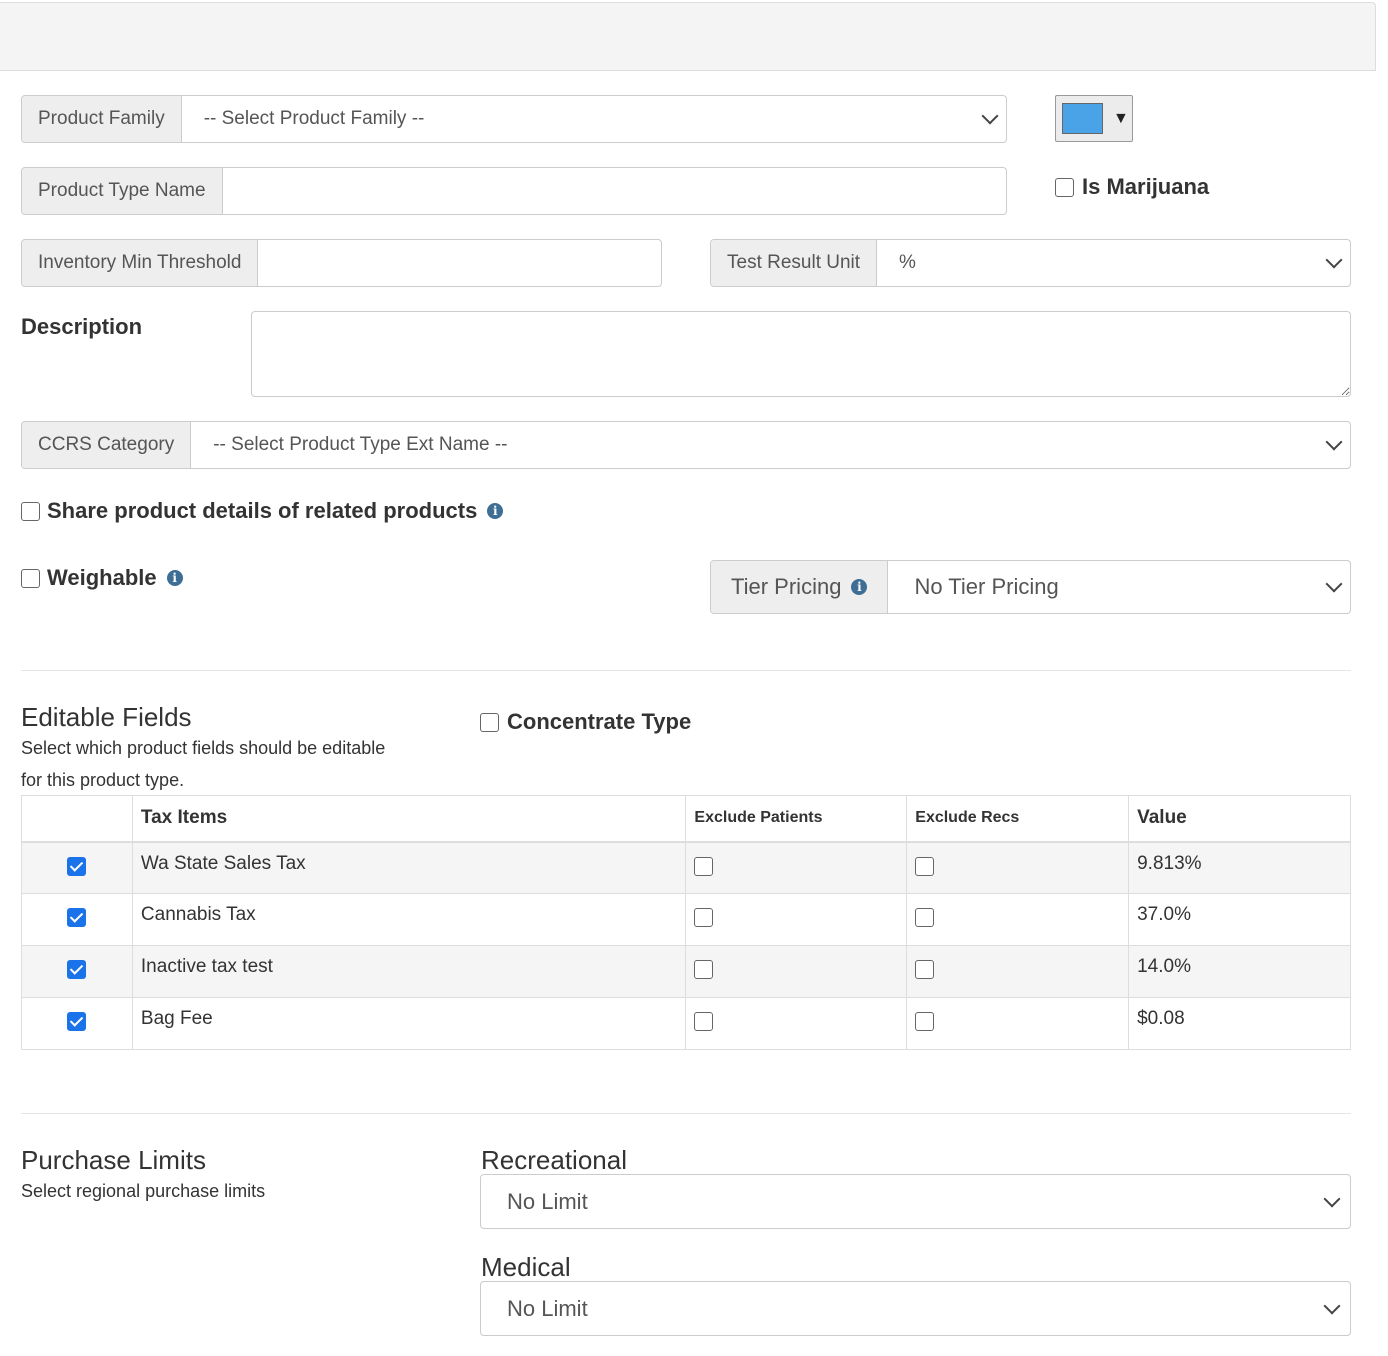 The image size is (1388, 1356). I want to click on product-type-name-input, so click(619, 191).